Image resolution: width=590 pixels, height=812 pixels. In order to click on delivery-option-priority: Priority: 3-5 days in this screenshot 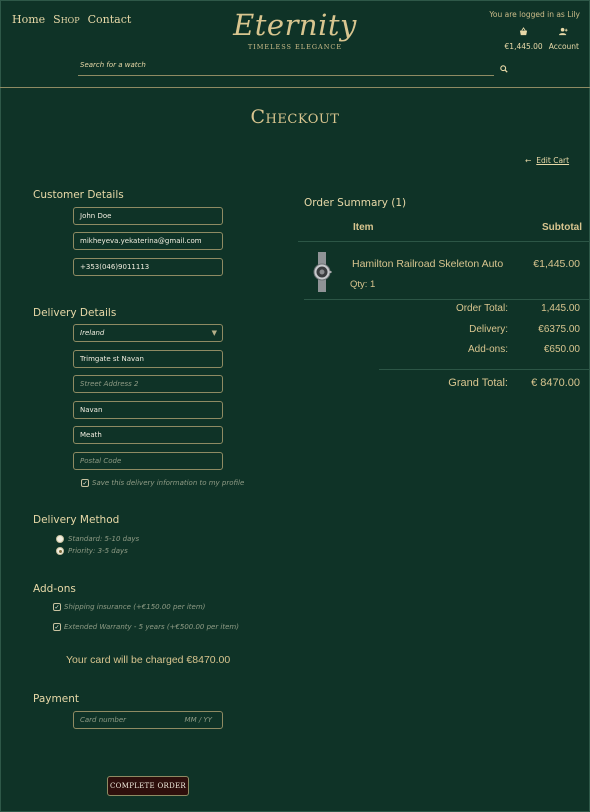, I will do `click(92, 551)`.